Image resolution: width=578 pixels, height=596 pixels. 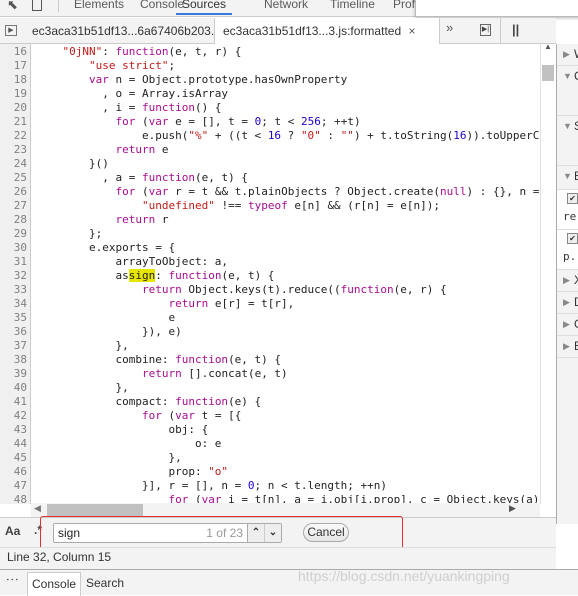 I want to click on line-number: 30, so click(x=13, y=248).